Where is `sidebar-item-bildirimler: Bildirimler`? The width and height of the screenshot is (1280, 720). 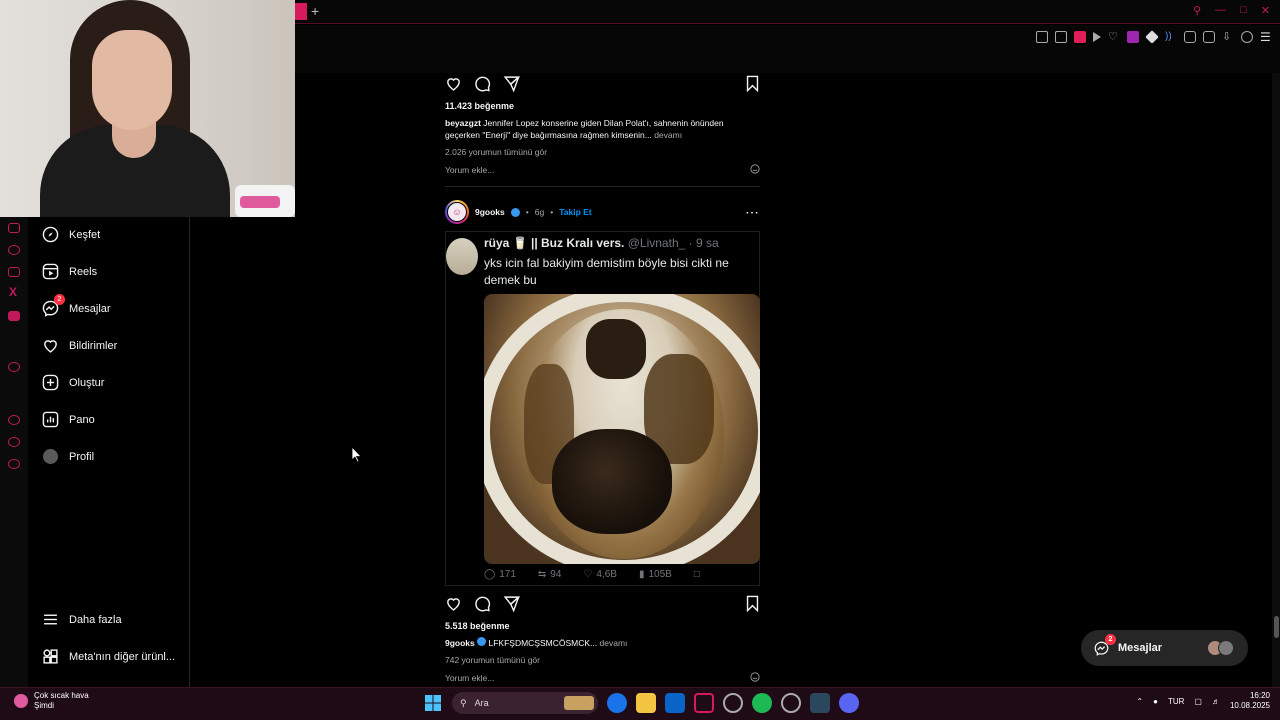 sidebar-item-bildirimler: Bildirimler is located at coordinates (79, 345).